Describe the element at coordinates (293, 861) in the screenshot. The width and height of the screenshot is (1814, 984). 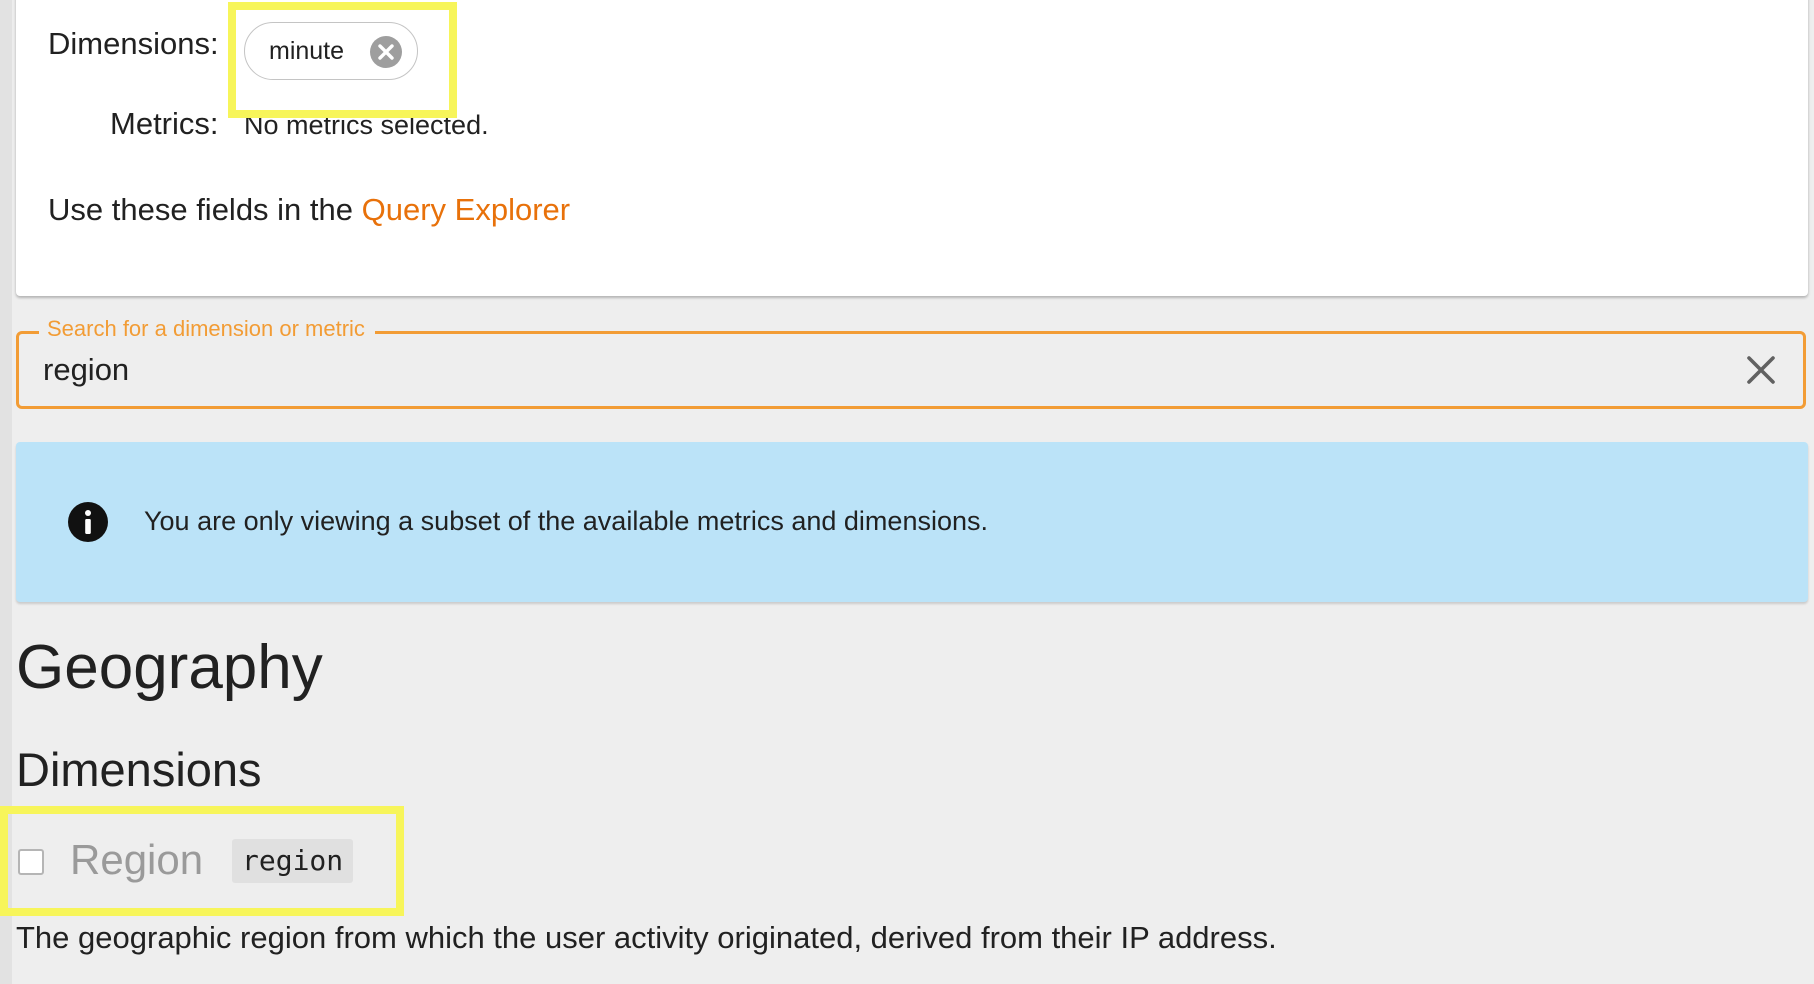
I see `field-api-name: region` at that location.